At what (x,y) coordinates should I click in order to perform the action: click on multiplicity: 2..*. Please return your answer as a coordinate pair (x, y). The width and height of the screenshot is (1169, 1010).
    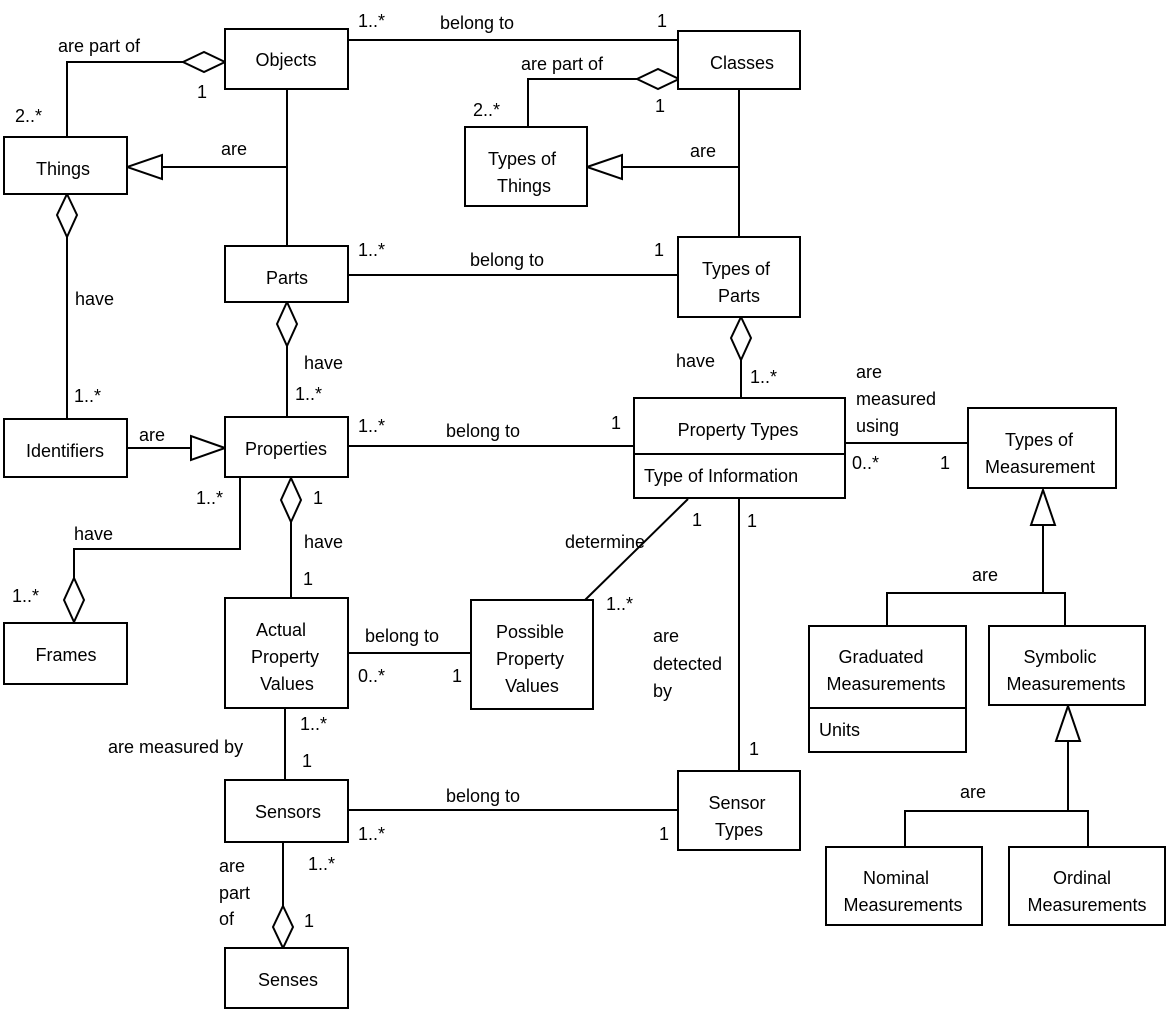
    Looking at the image, I should click on (28, 116).